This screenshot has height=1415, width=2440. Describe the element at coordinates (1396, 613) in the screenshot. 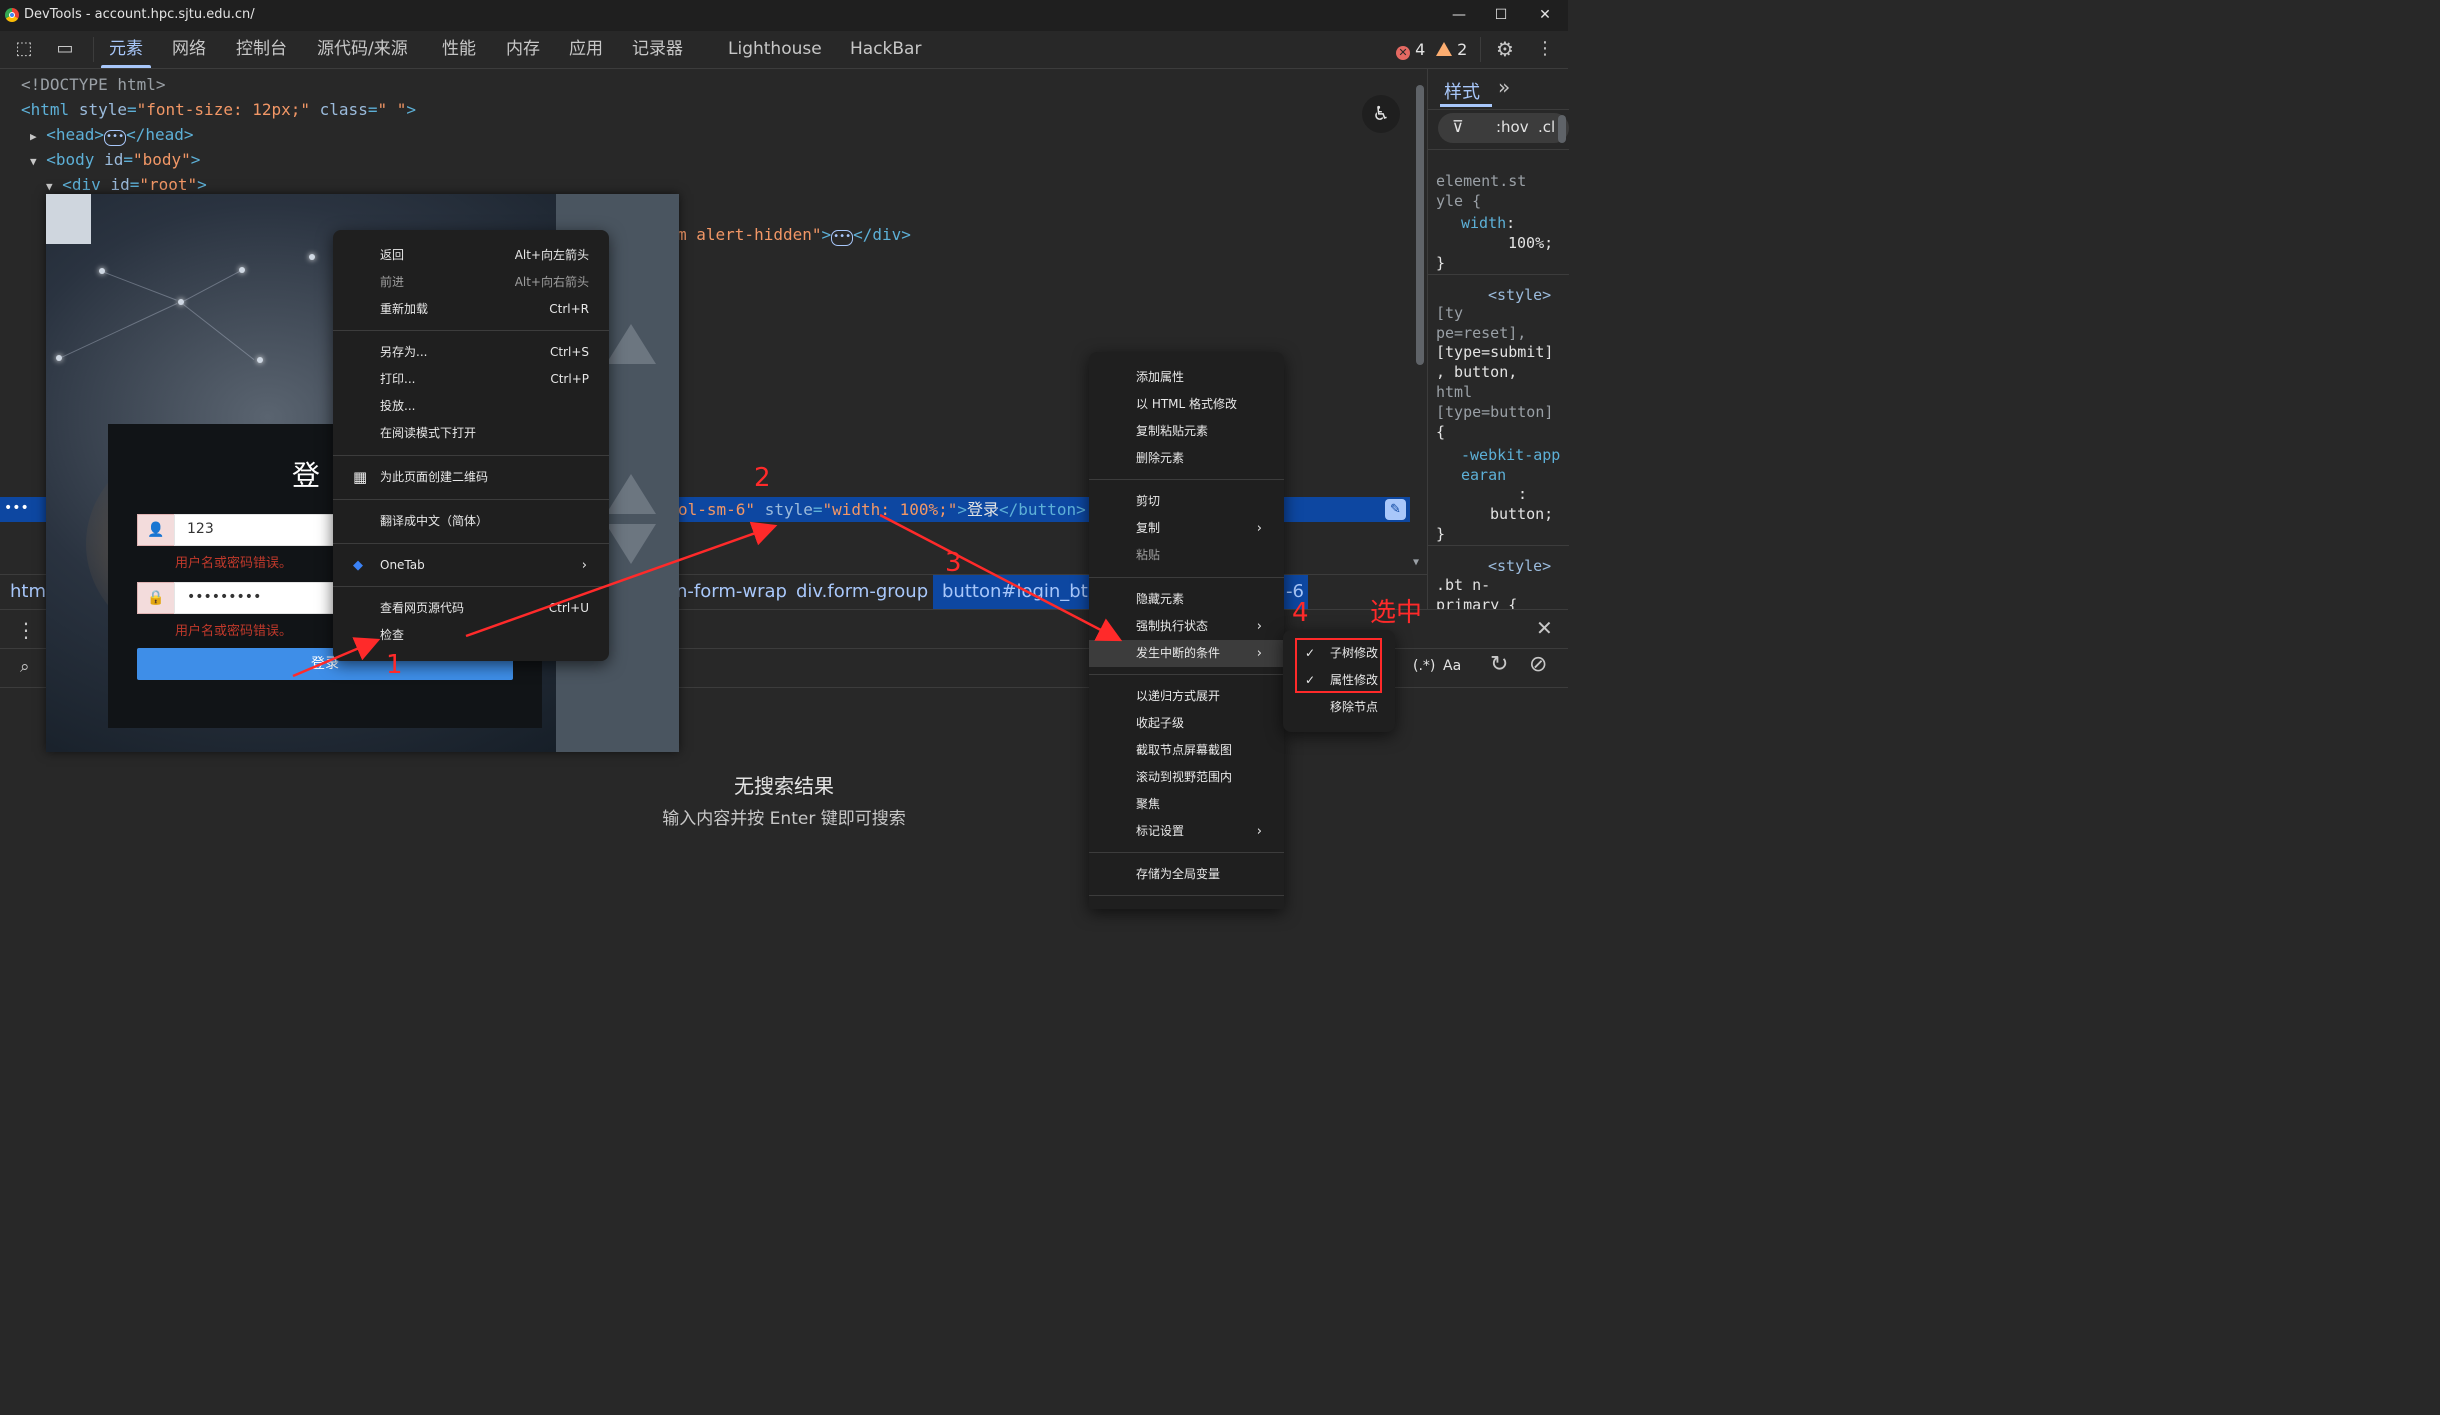

I see `annotation-select-label: 选中` at that location.